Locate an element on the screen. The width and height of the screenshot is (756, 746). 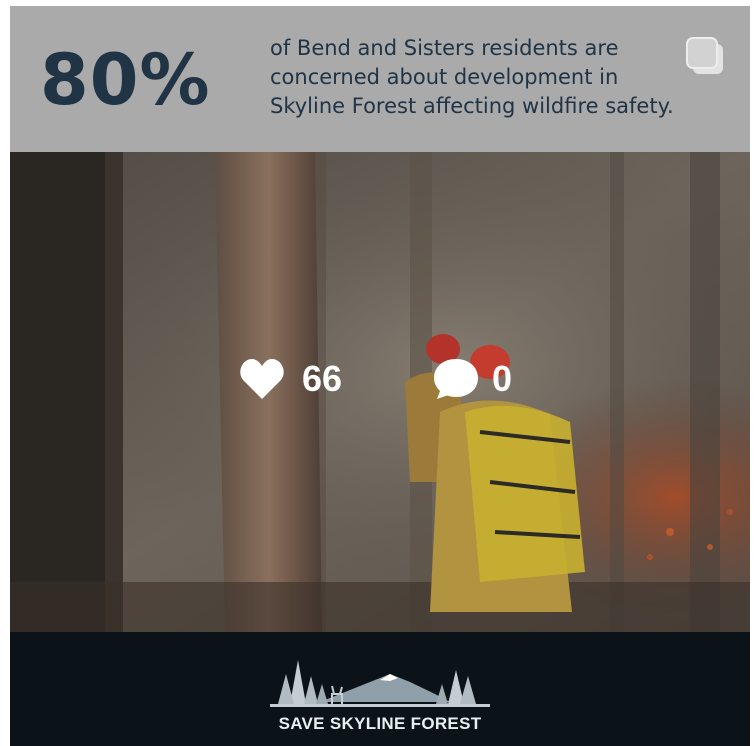
comments-count-overlay: 0 is located at coordinates (472, 379).